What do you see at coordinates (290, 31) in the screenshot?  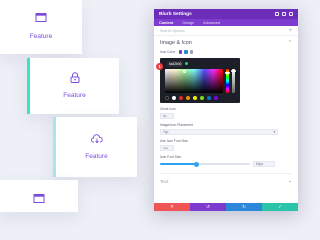 I see `filter-plus-icon: +` at bounding box center [290, 31].